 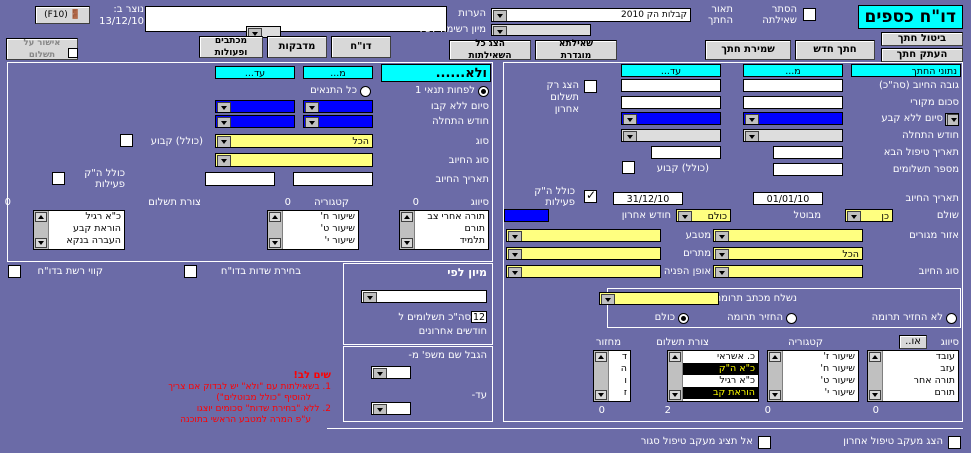 I want to click on type-select: הכל, so click(x=788, y=253).